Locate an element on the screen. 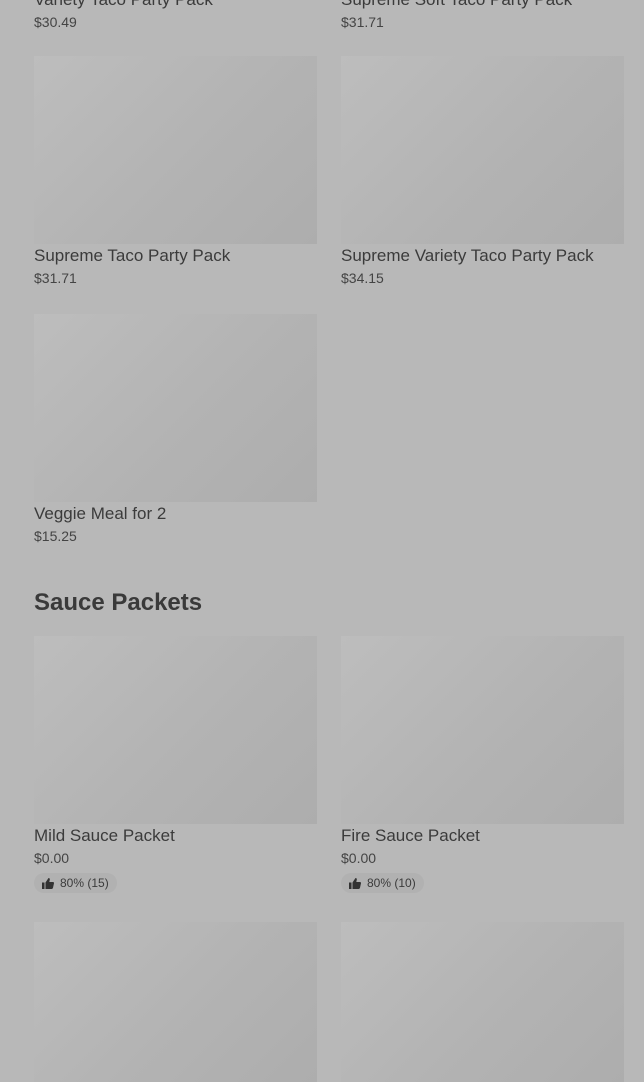  item-price: $34.15 is located at coordinates (362, 278).